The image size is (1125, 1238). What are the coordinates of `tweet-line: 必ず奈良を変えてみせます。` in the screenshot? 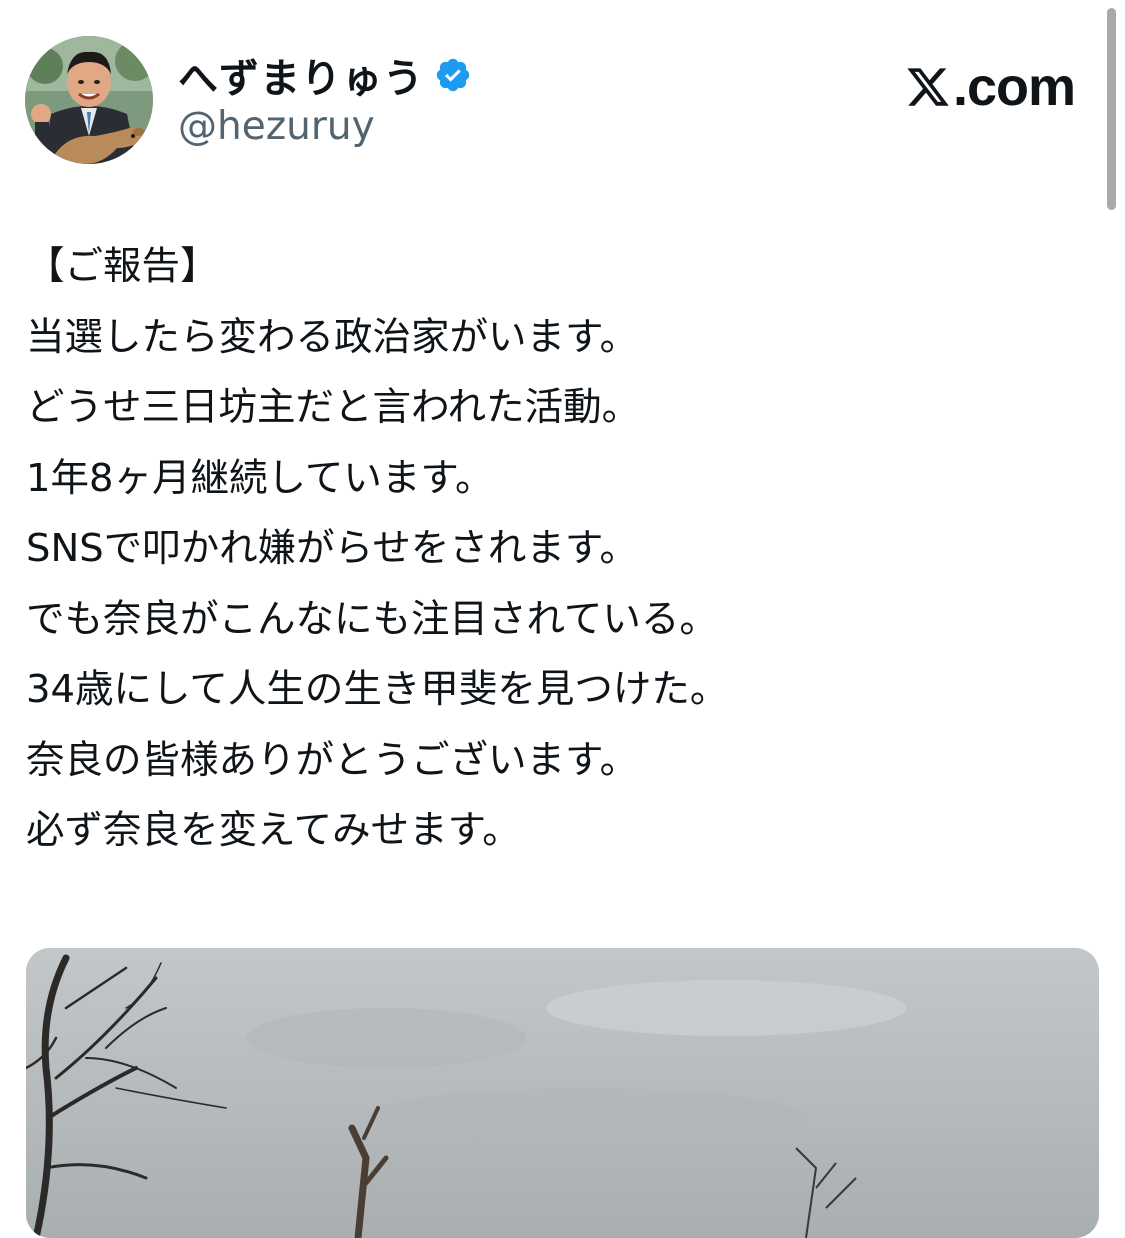 It's located at (273, 830).